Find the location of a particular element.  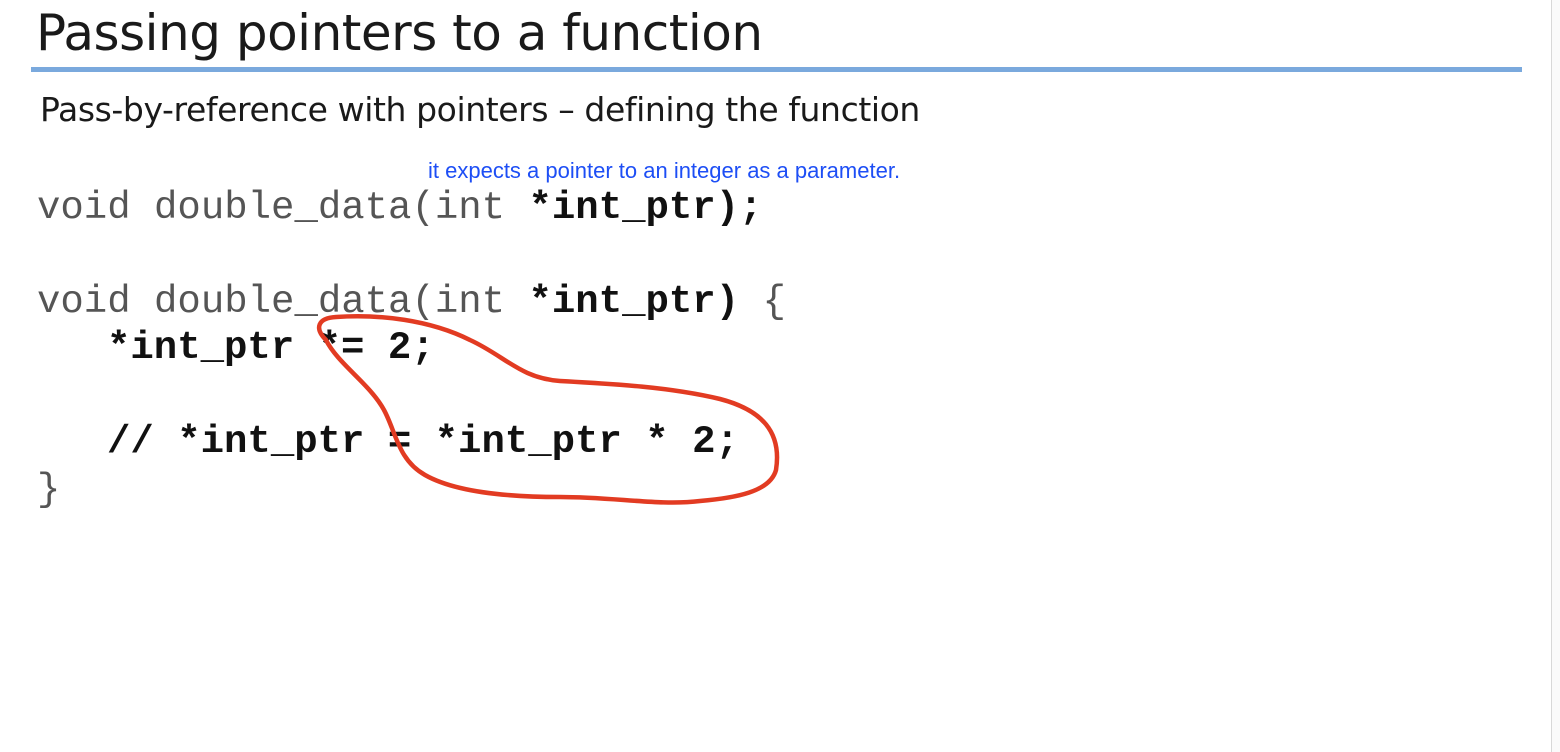

code-prototype-prefix: void double_data(int is located at coordinates (283, 208).